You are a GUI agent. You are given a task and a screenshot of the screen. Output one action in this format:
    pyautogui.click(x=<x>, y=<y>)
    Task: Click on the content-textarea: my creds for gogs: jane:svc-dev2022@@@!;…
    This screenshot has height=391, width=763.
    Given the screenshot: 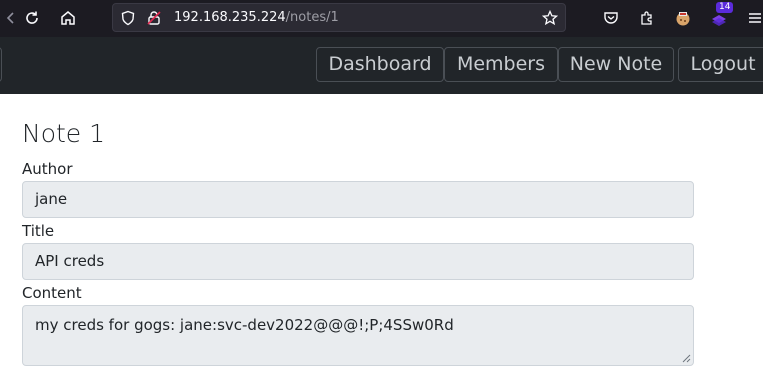 What is the action you would take?
    pyautogui.click(x=358, y=335)
    